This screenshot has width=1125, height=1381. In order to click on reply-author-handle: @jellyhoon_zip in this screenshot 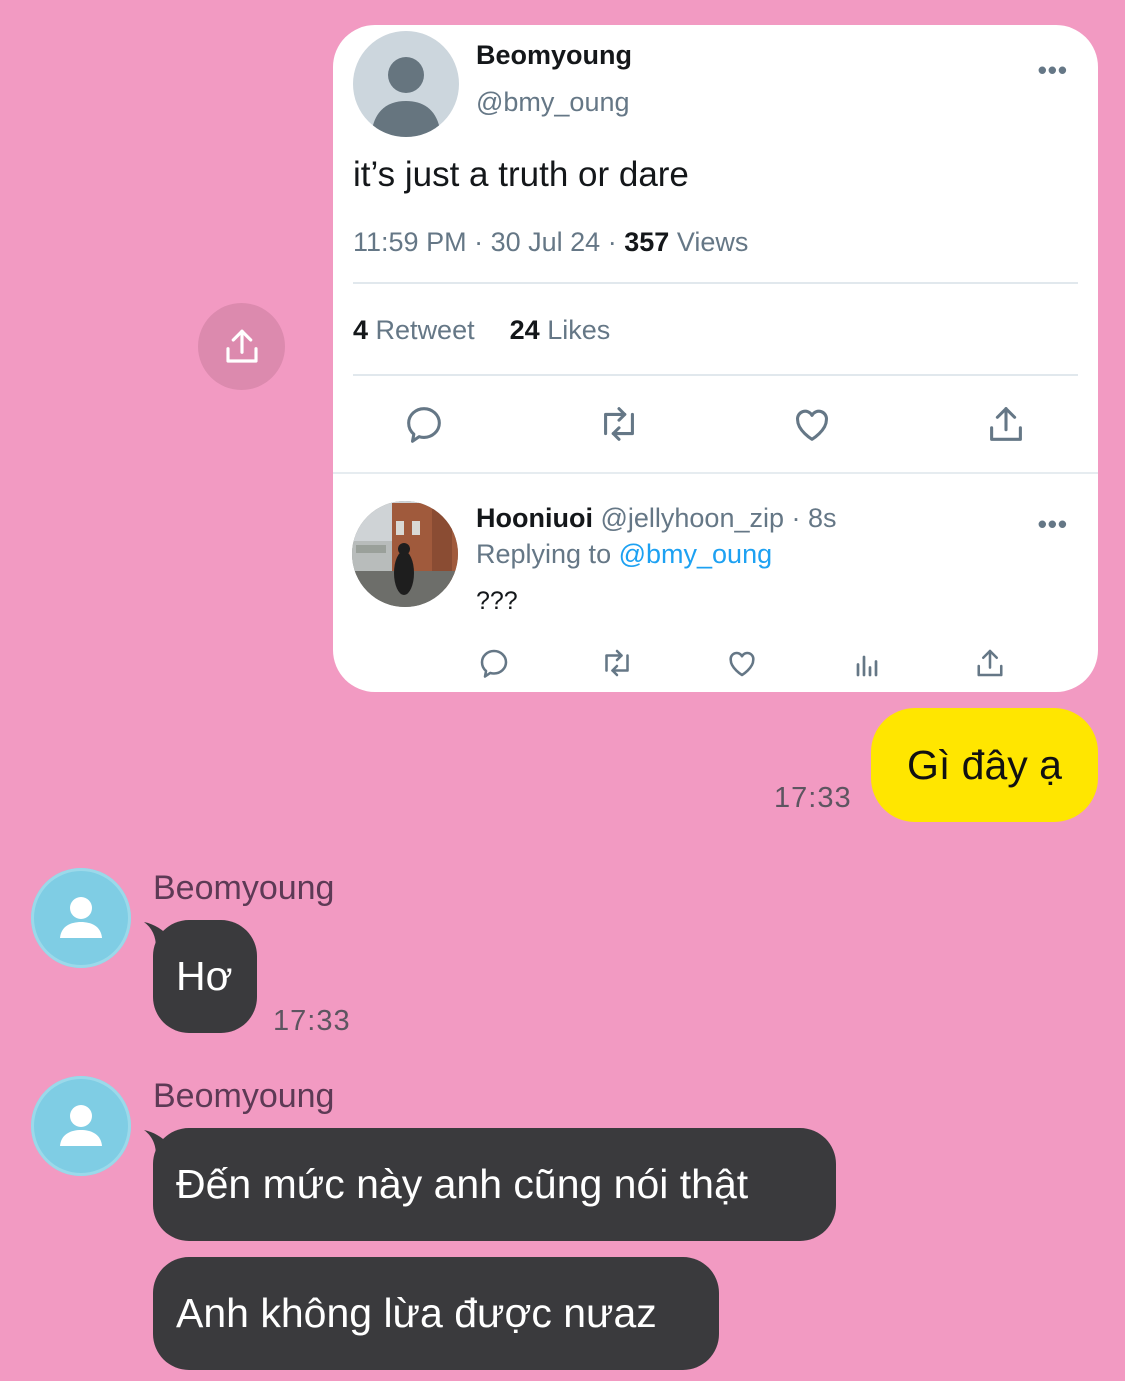, I will do `click(692, 518)`.